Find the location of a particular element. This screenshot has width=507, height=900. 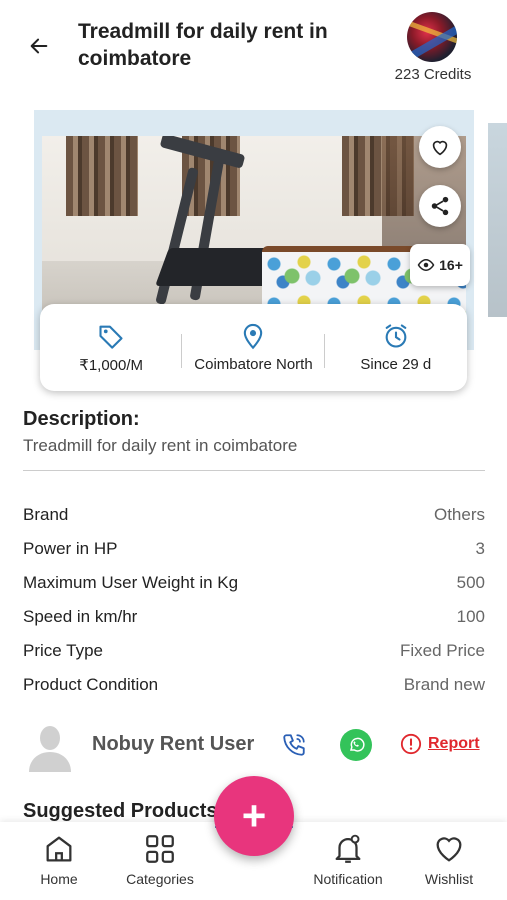

person-placeholder-icon is located at coordinates (50, 749).